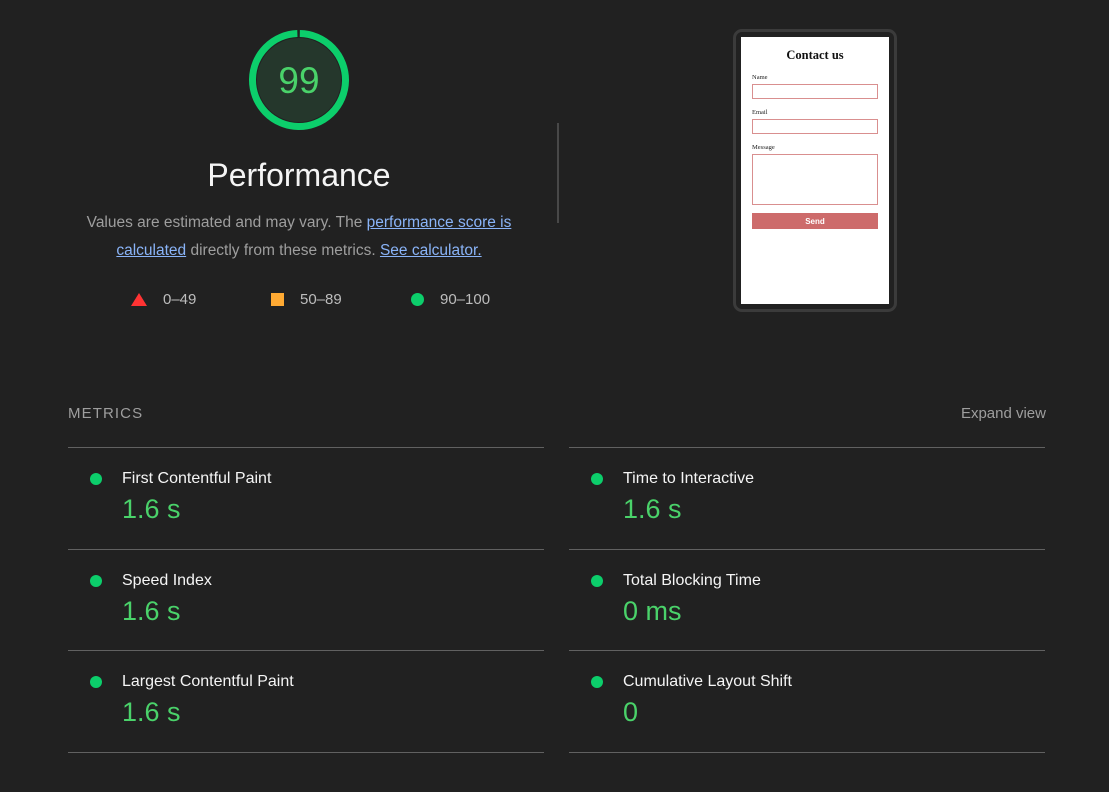 The width and height of the screenshot is (1109, 792). Describe the element at coordinates (180, 300) in the screenshot. I see `legend-label-fail: 0–49` at that location.